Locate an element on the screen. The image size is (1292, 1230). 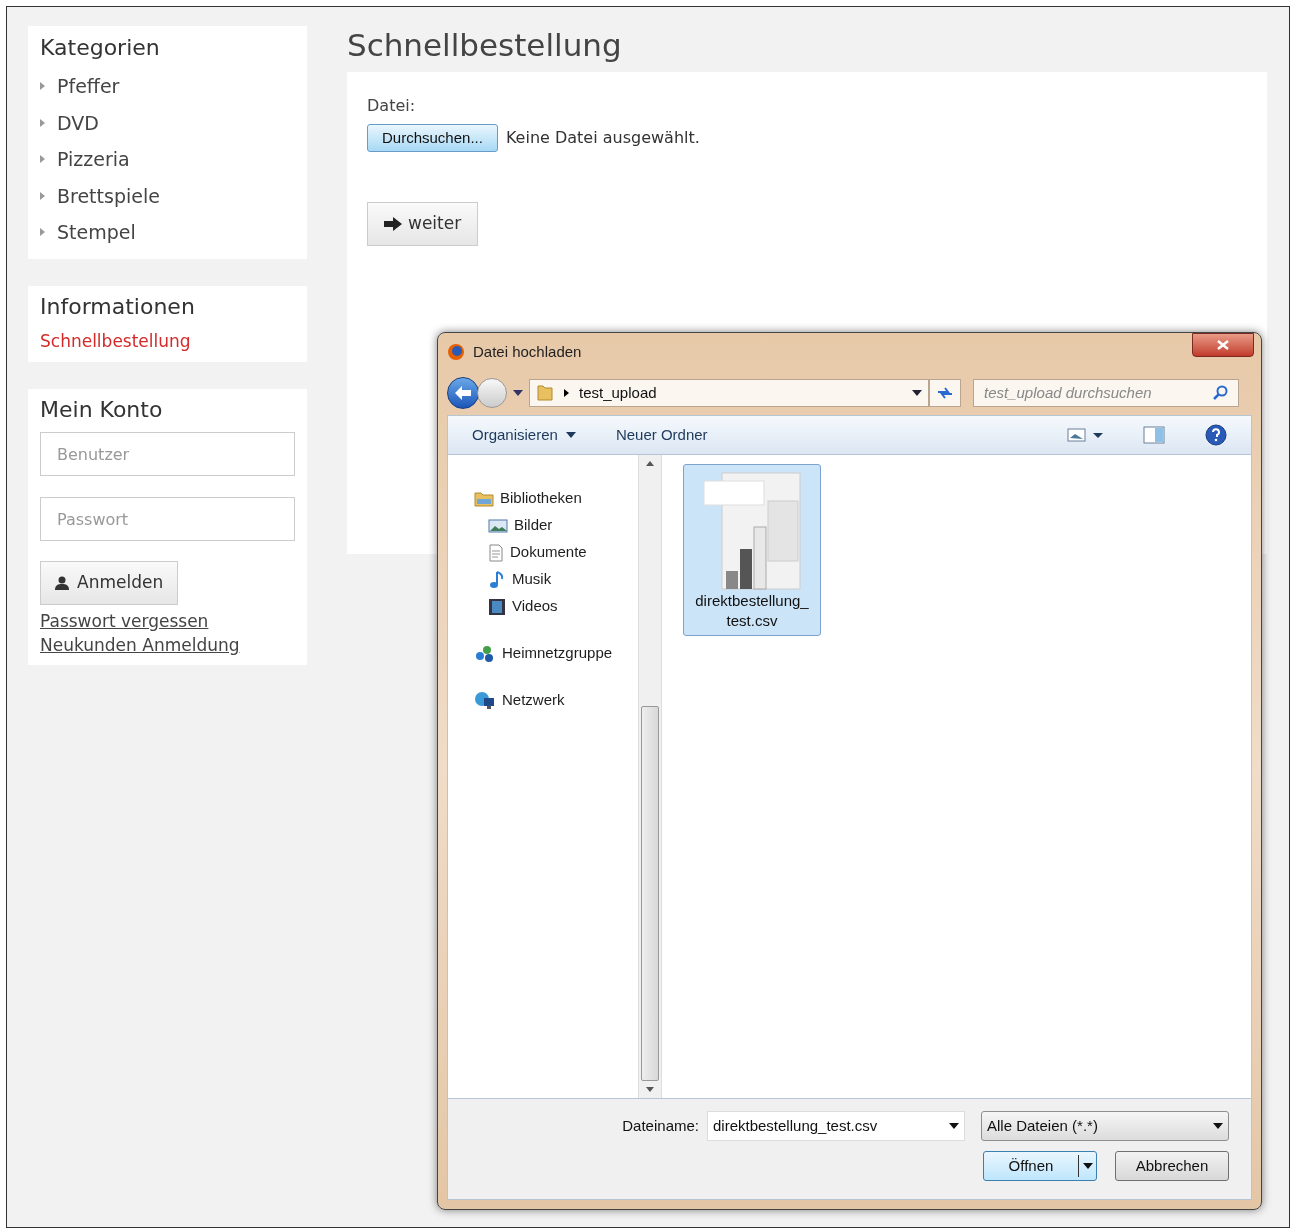
category-link: Stempel is located at coordinates (96, 232).